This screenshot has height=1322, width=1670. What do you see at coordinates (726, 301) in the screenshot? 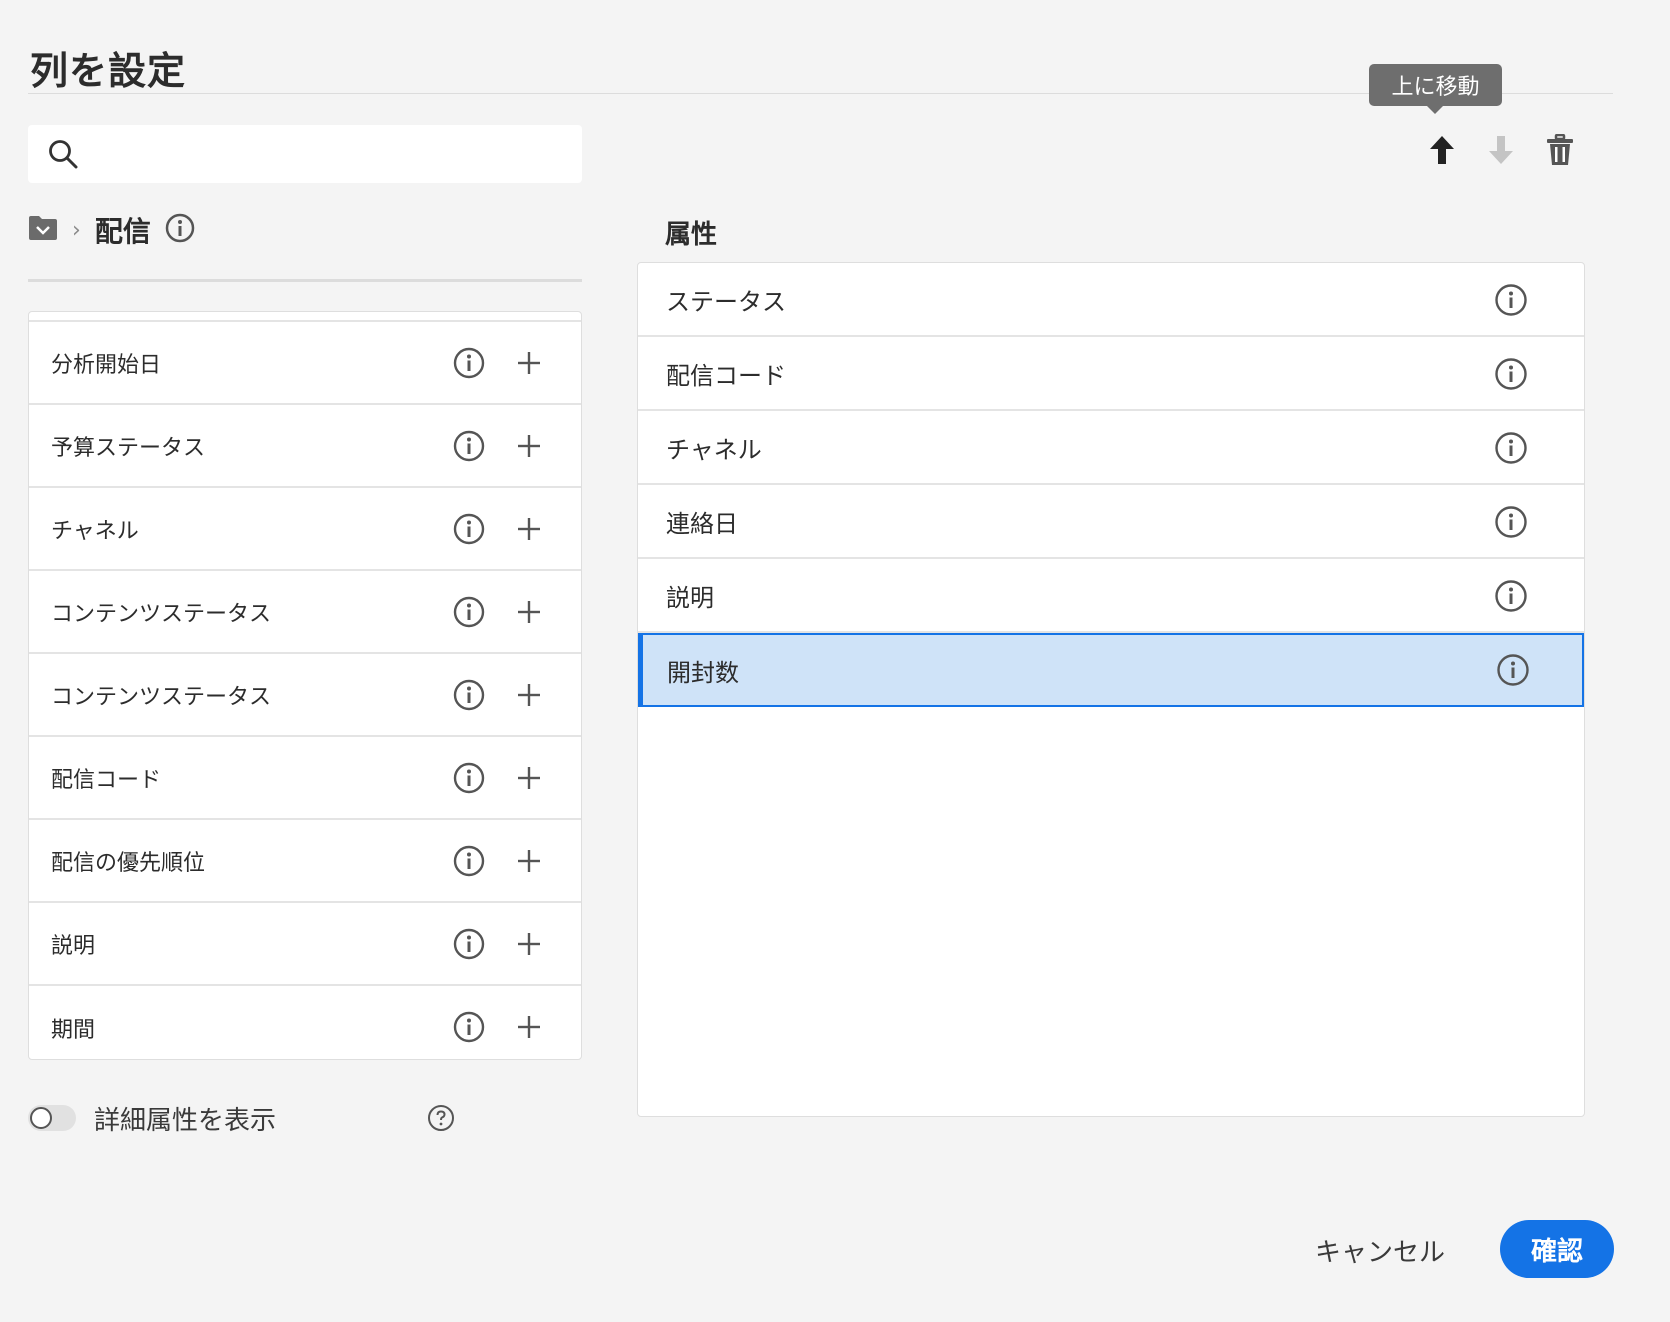
I see `list-item-label: ステータス` at bounding box center [726, 301].